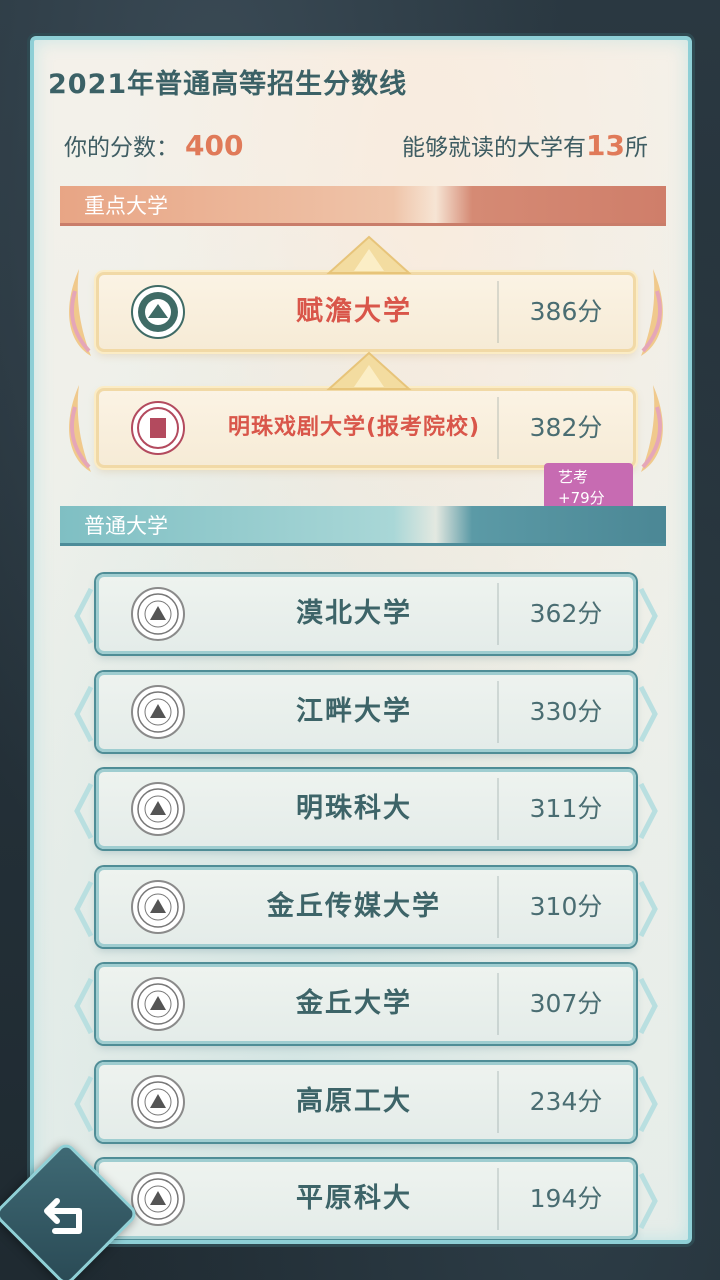  Describe the element at coordinates (566, 613) in the screenshot. I see `cutoff-score: 362分` at that location.